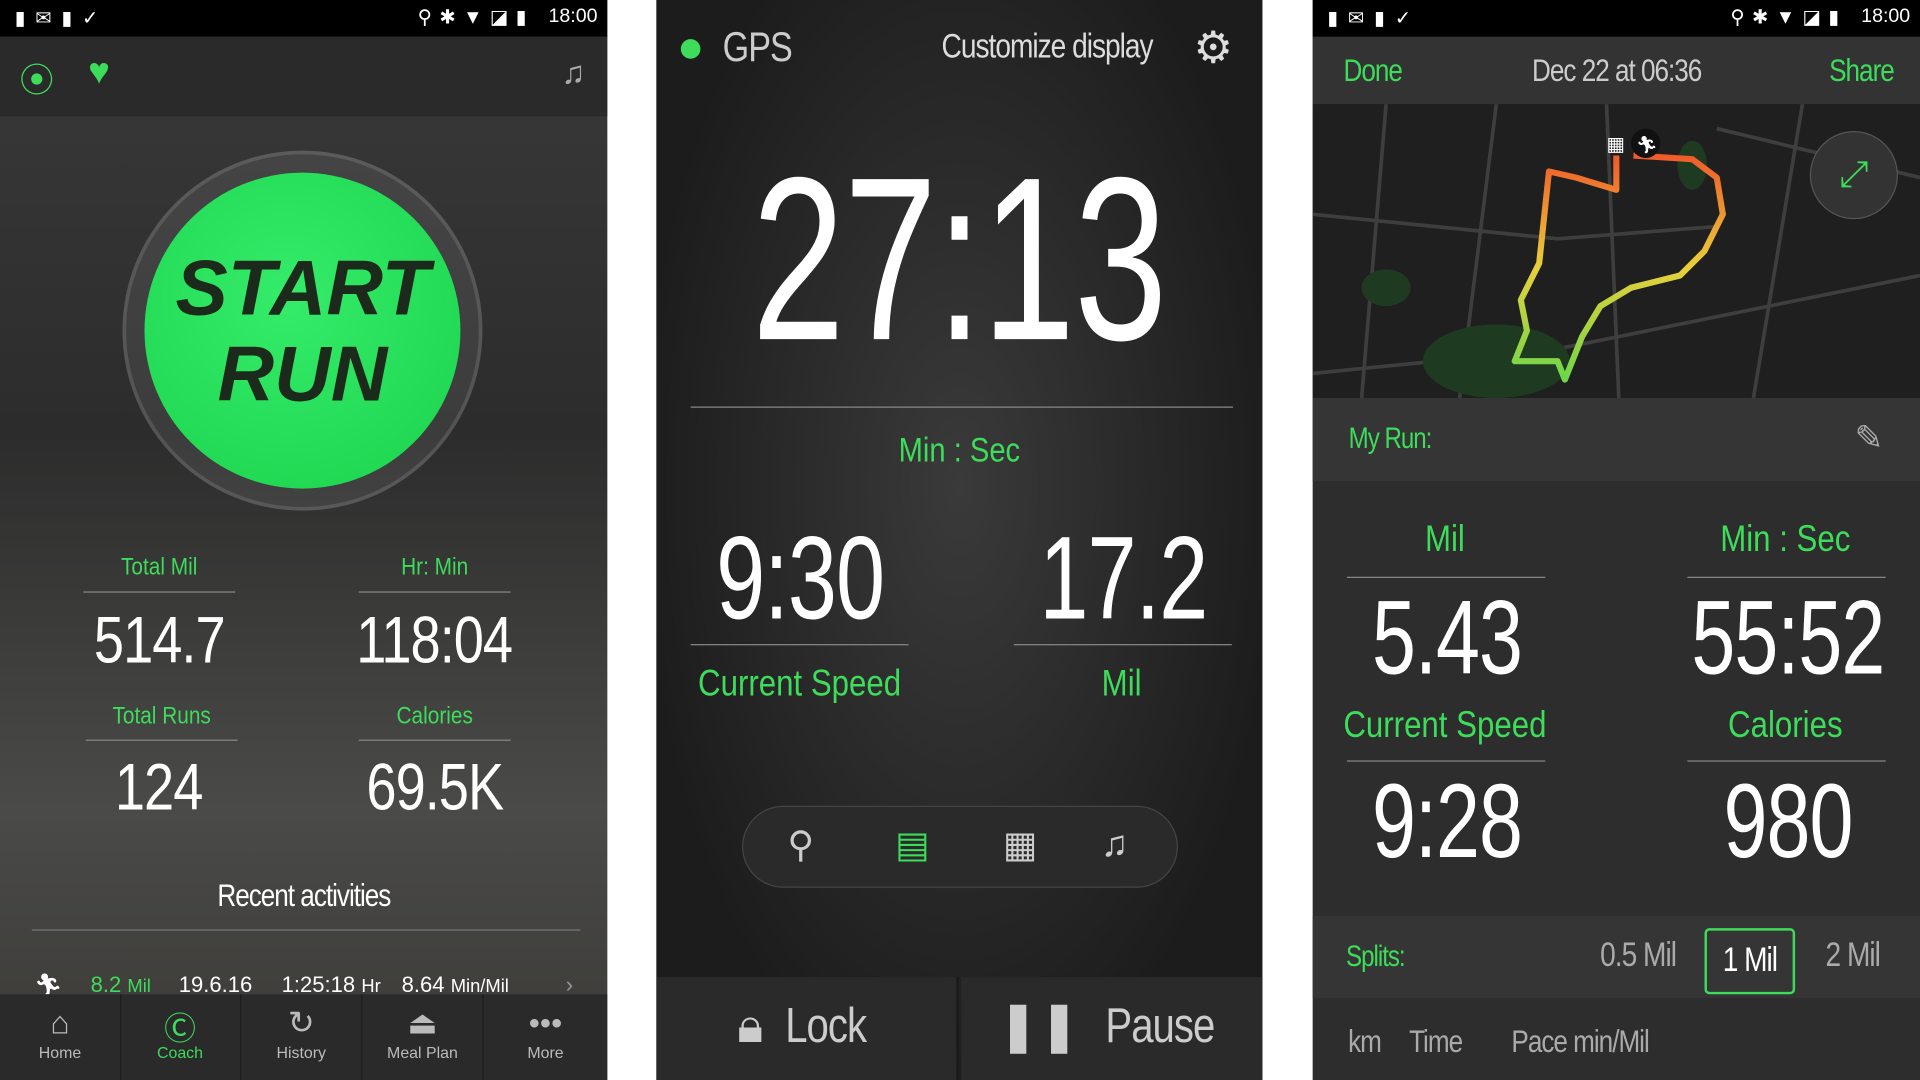 The image size is (1920, 1080). I want to click on stat-label: Mil, so click(1444, 539).